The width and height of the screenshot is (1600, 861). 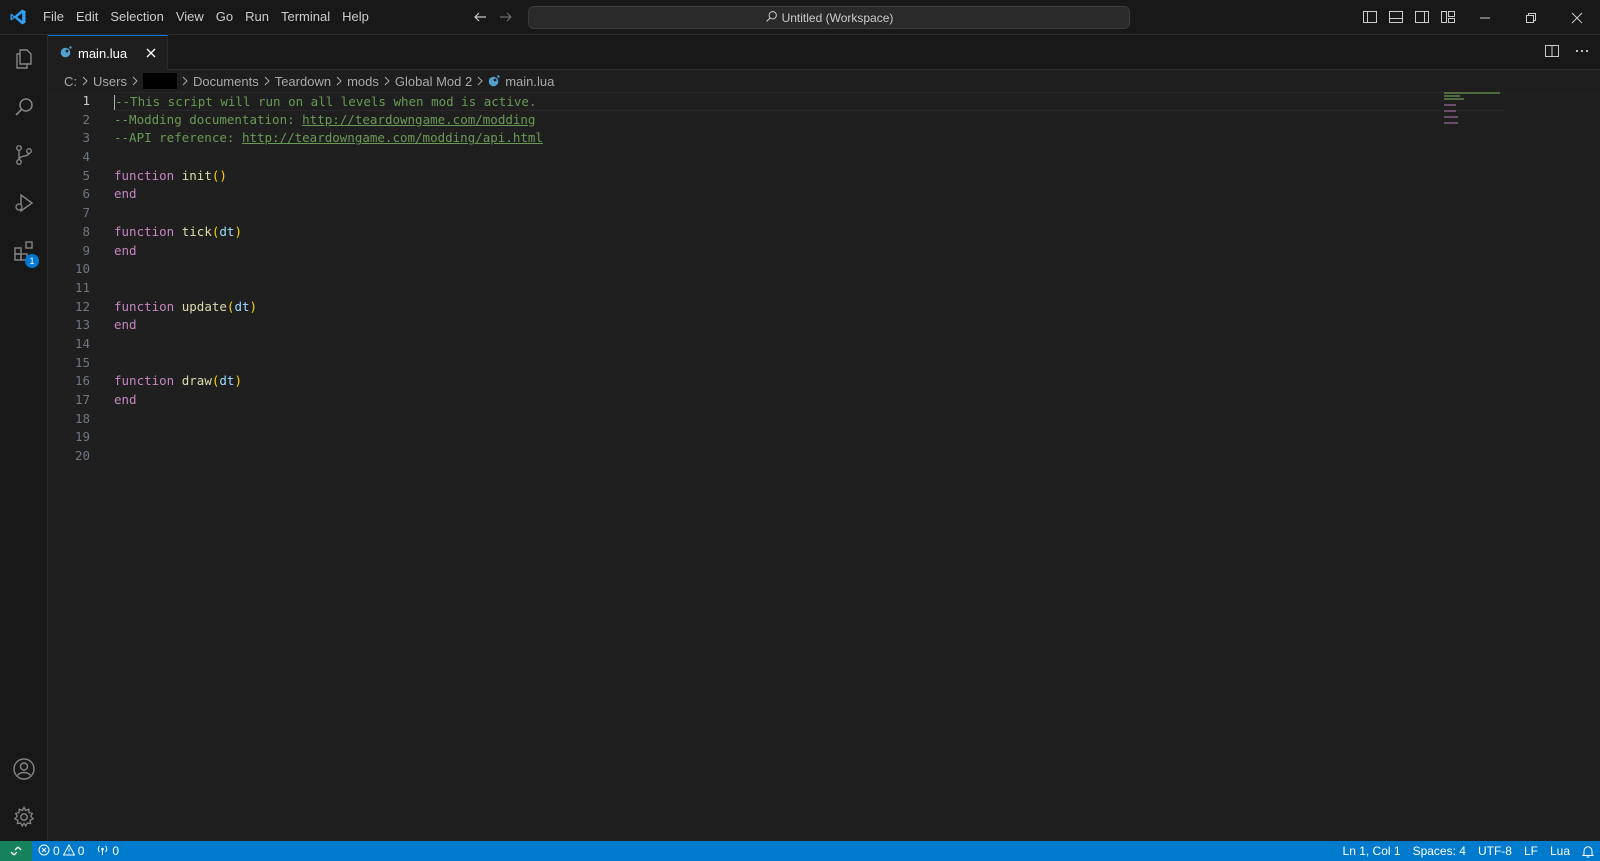 I want to click on menu-terminal: Terminal, so click(x=305, y=17).